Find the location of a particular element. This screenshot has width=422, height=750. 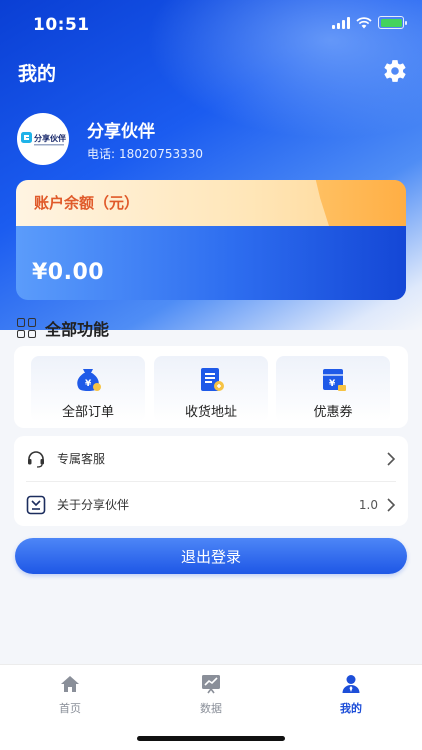

page-title: 我的 is located at coordinates (37, 74).